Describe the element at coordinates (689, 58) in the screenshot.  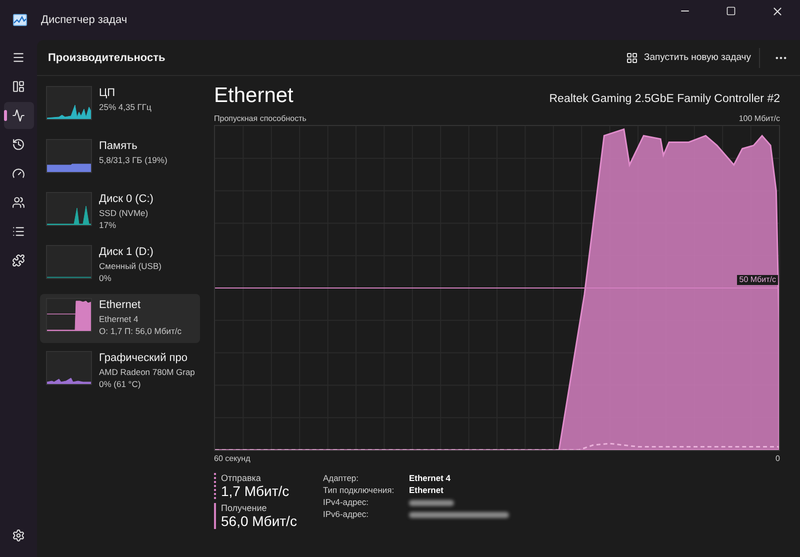
I see `run-task-button: Запустить новую задачу` at that location.